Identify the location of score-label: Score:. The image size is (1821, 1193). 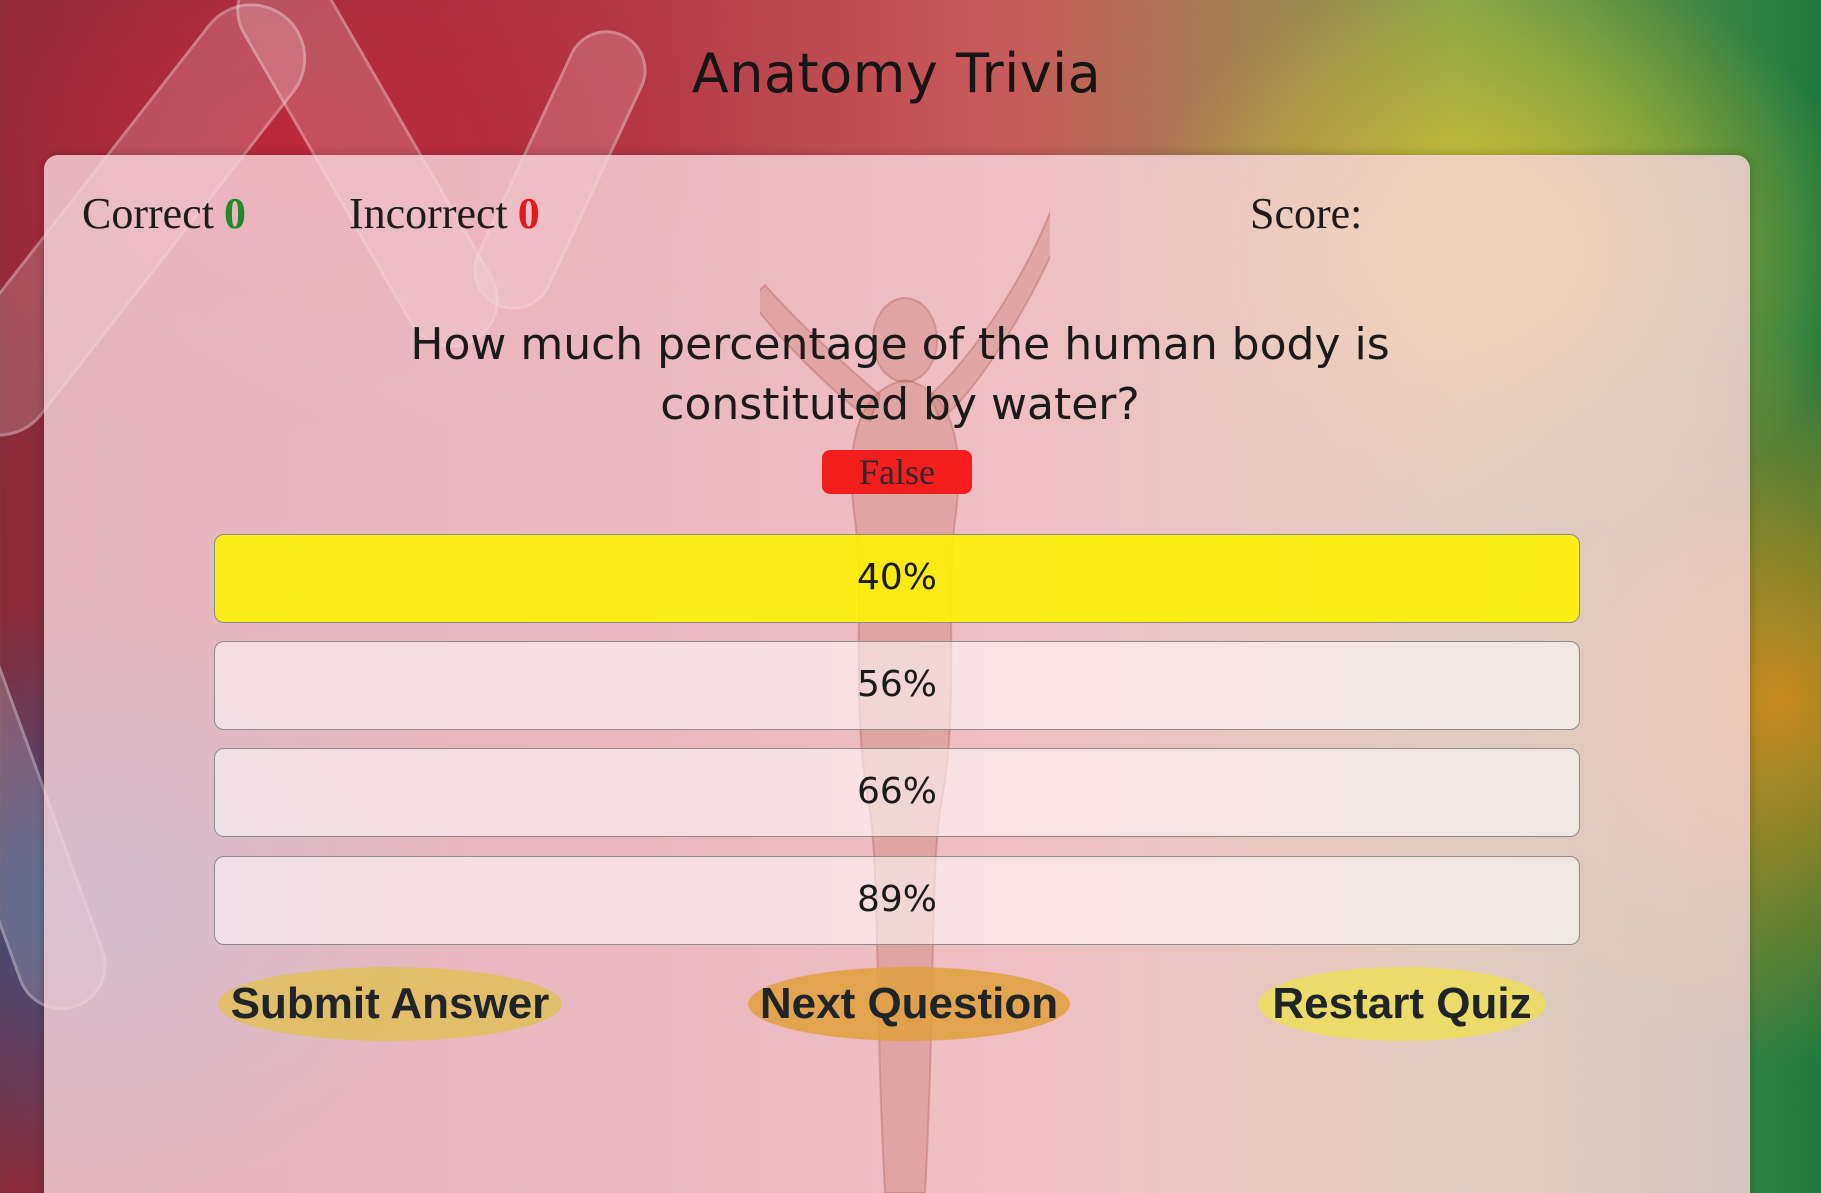
(1306, 213).